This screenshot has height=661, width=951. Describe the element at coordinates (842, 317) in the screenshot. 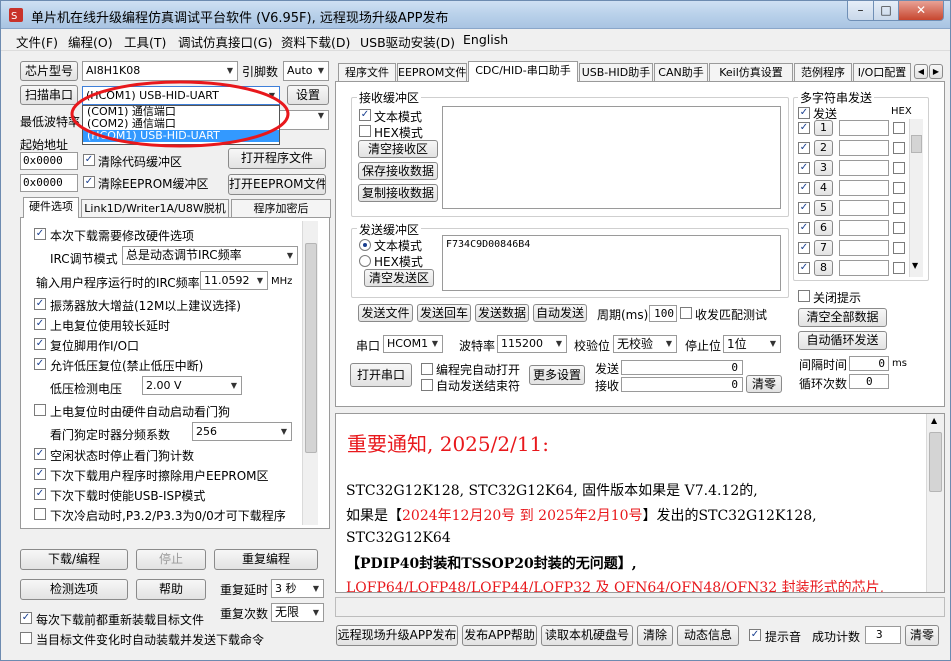

I see `clear-all-button: 清空全部数据` at that location.